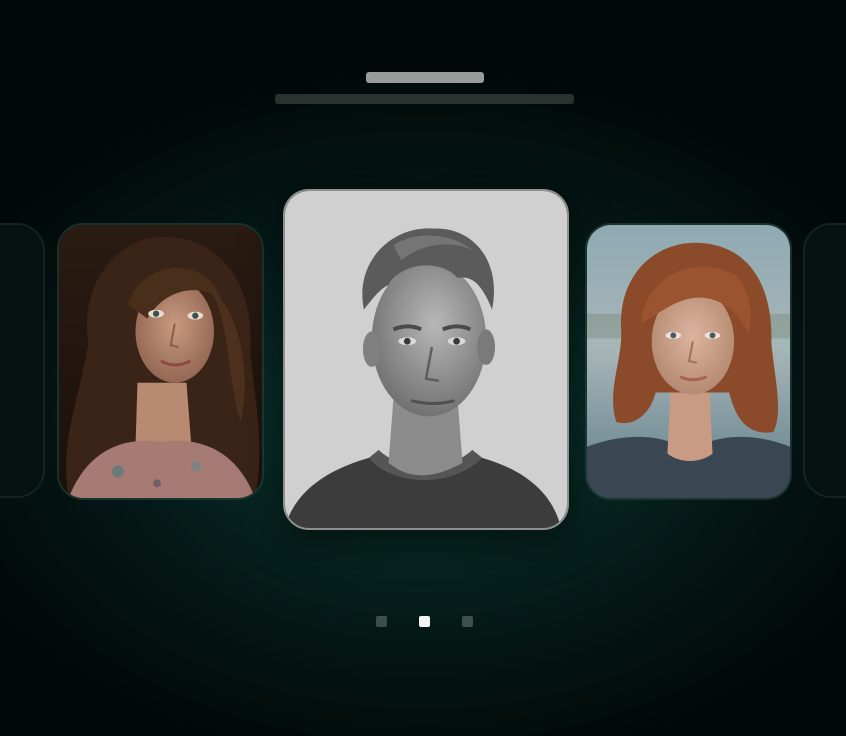  Describe the element at coordinates (22, 360) in the screenshot. I see `carousel-card-offscreen-left` at that location.